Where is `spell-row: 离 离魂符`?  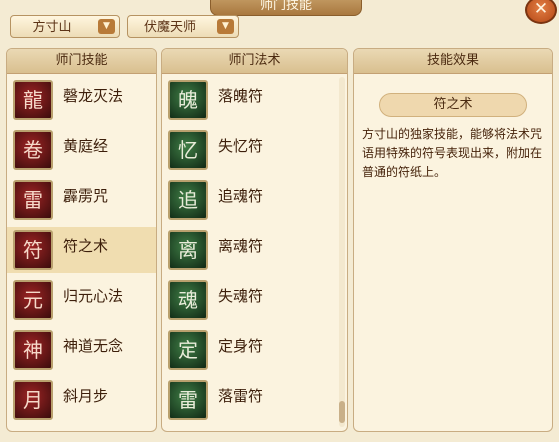 spell-row: 离 离魂符 is located at coordinates (254, 250).